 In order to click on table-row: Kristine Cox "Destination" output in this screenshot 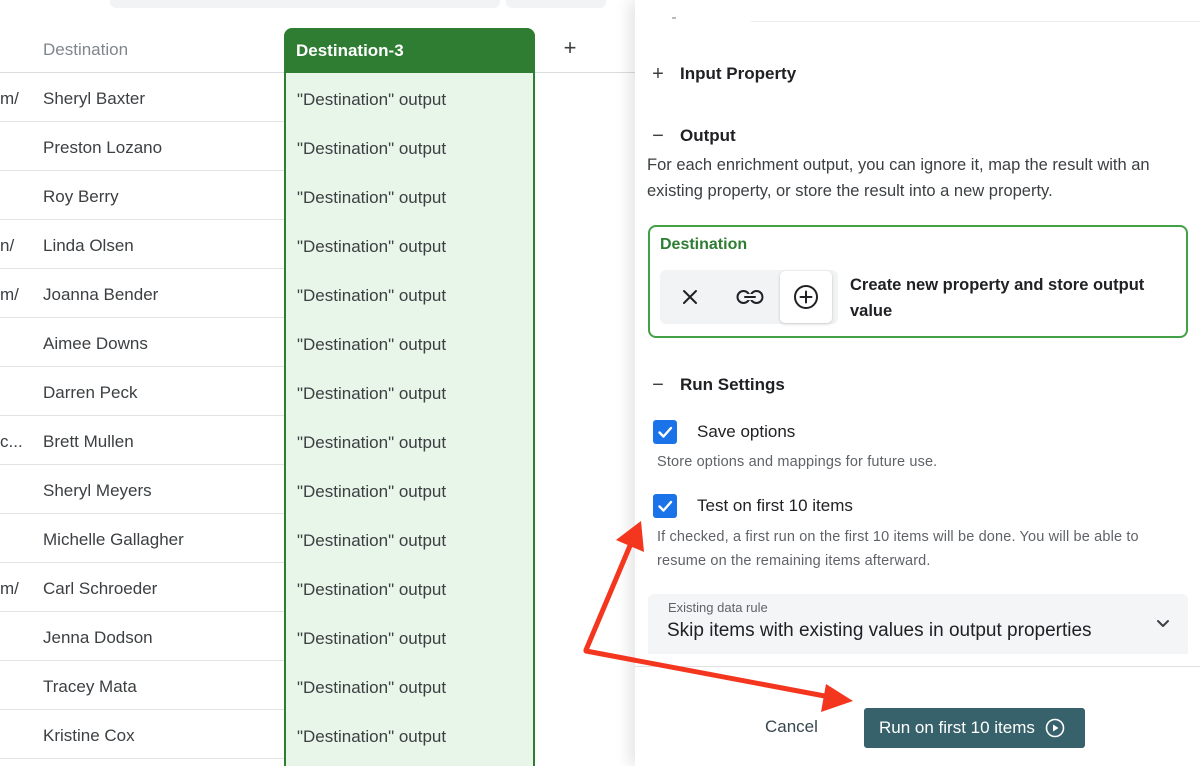, I will do `click(317, 734)`.